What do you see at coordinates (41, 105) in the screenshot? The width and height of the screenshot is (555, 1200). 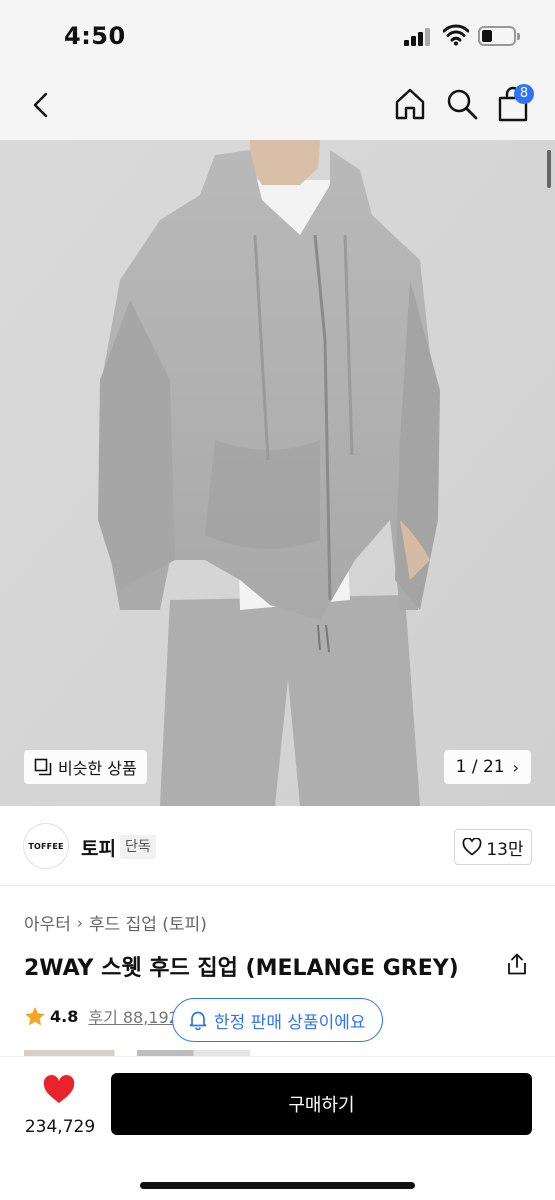 I see `back-icon` at bounding box center [41, 105].